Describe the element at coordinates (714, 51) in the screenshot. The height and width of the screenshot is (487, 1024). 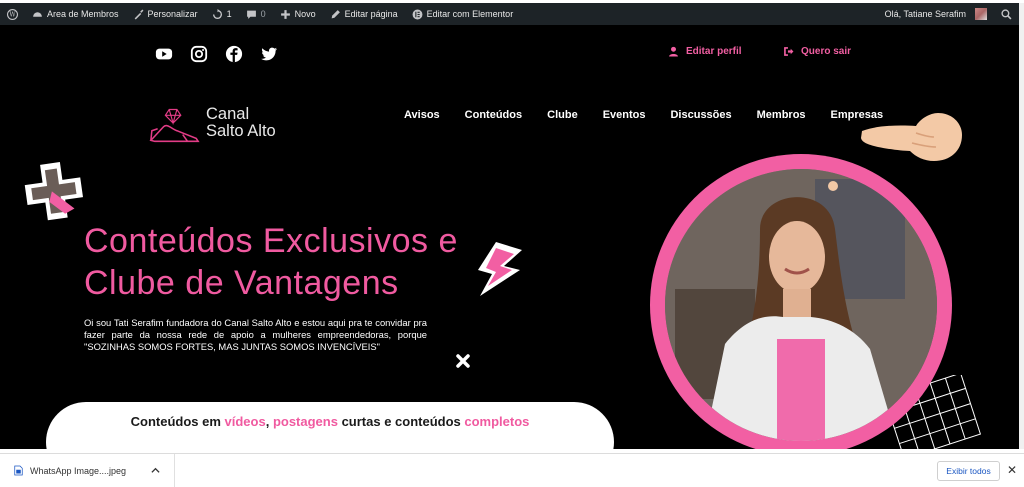
I see `edit-profile-label: Editar perfil` at that location.